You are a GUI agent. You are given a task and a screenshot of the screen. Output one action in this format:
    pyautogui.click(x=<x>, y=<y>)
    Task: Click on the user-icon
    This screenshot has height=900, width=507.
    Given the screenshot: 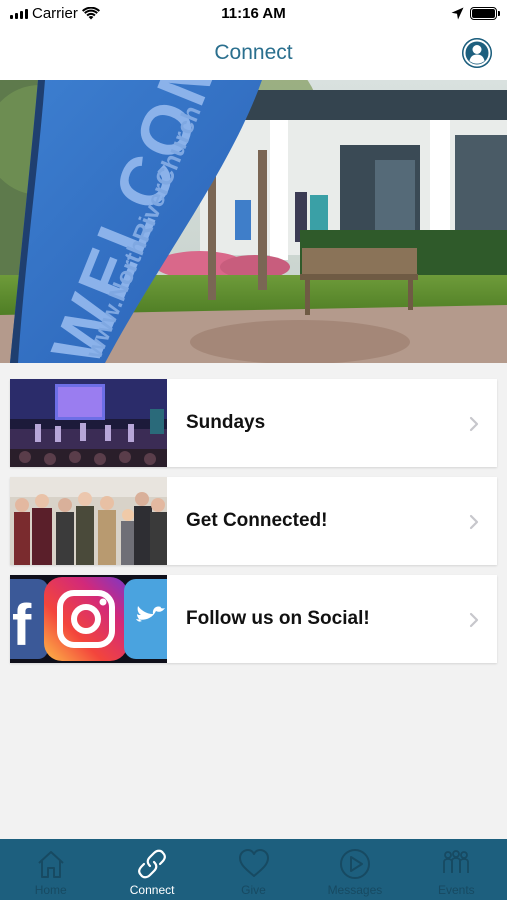 What is the action you would take?
    pyautogui.click(x=477, y=53)
    